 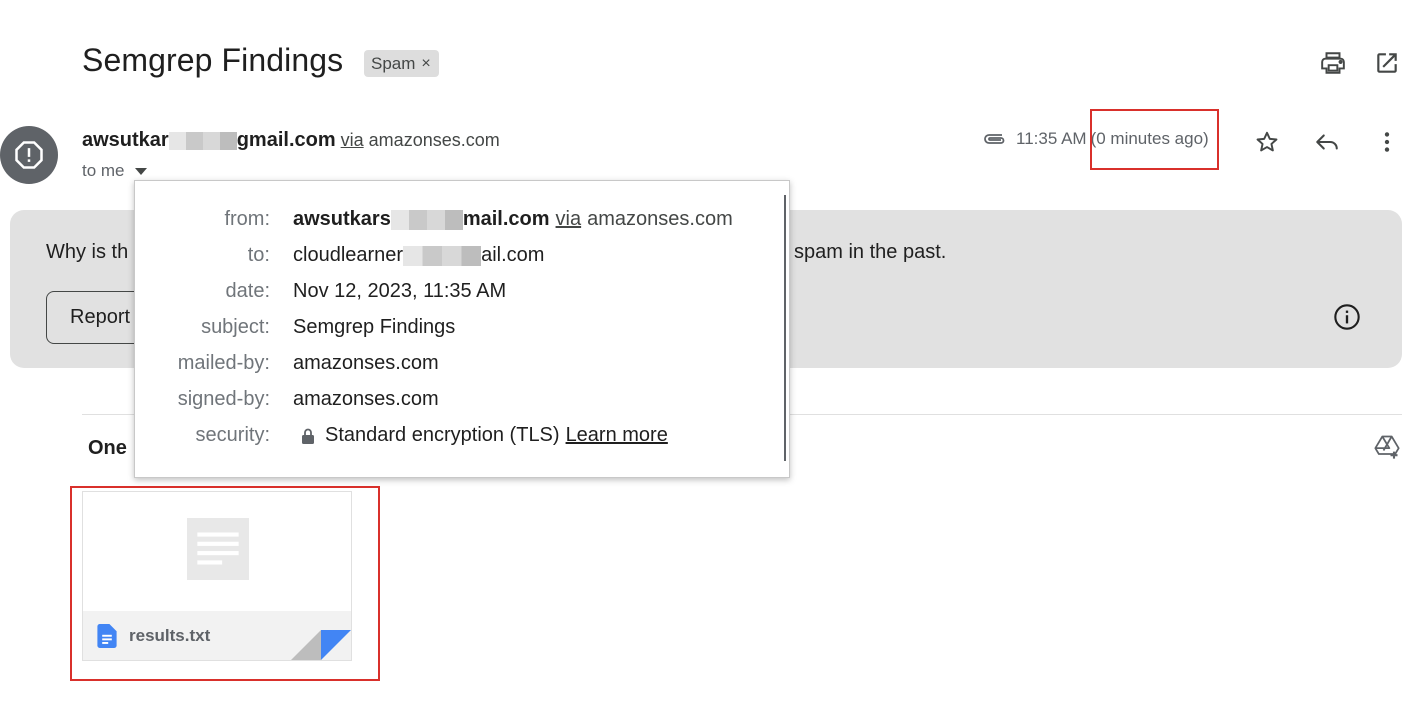 What do you see at coordinates (103, 170) in the screenshot?
I see `recipient-text: to me` at bounding box center [103, 170].